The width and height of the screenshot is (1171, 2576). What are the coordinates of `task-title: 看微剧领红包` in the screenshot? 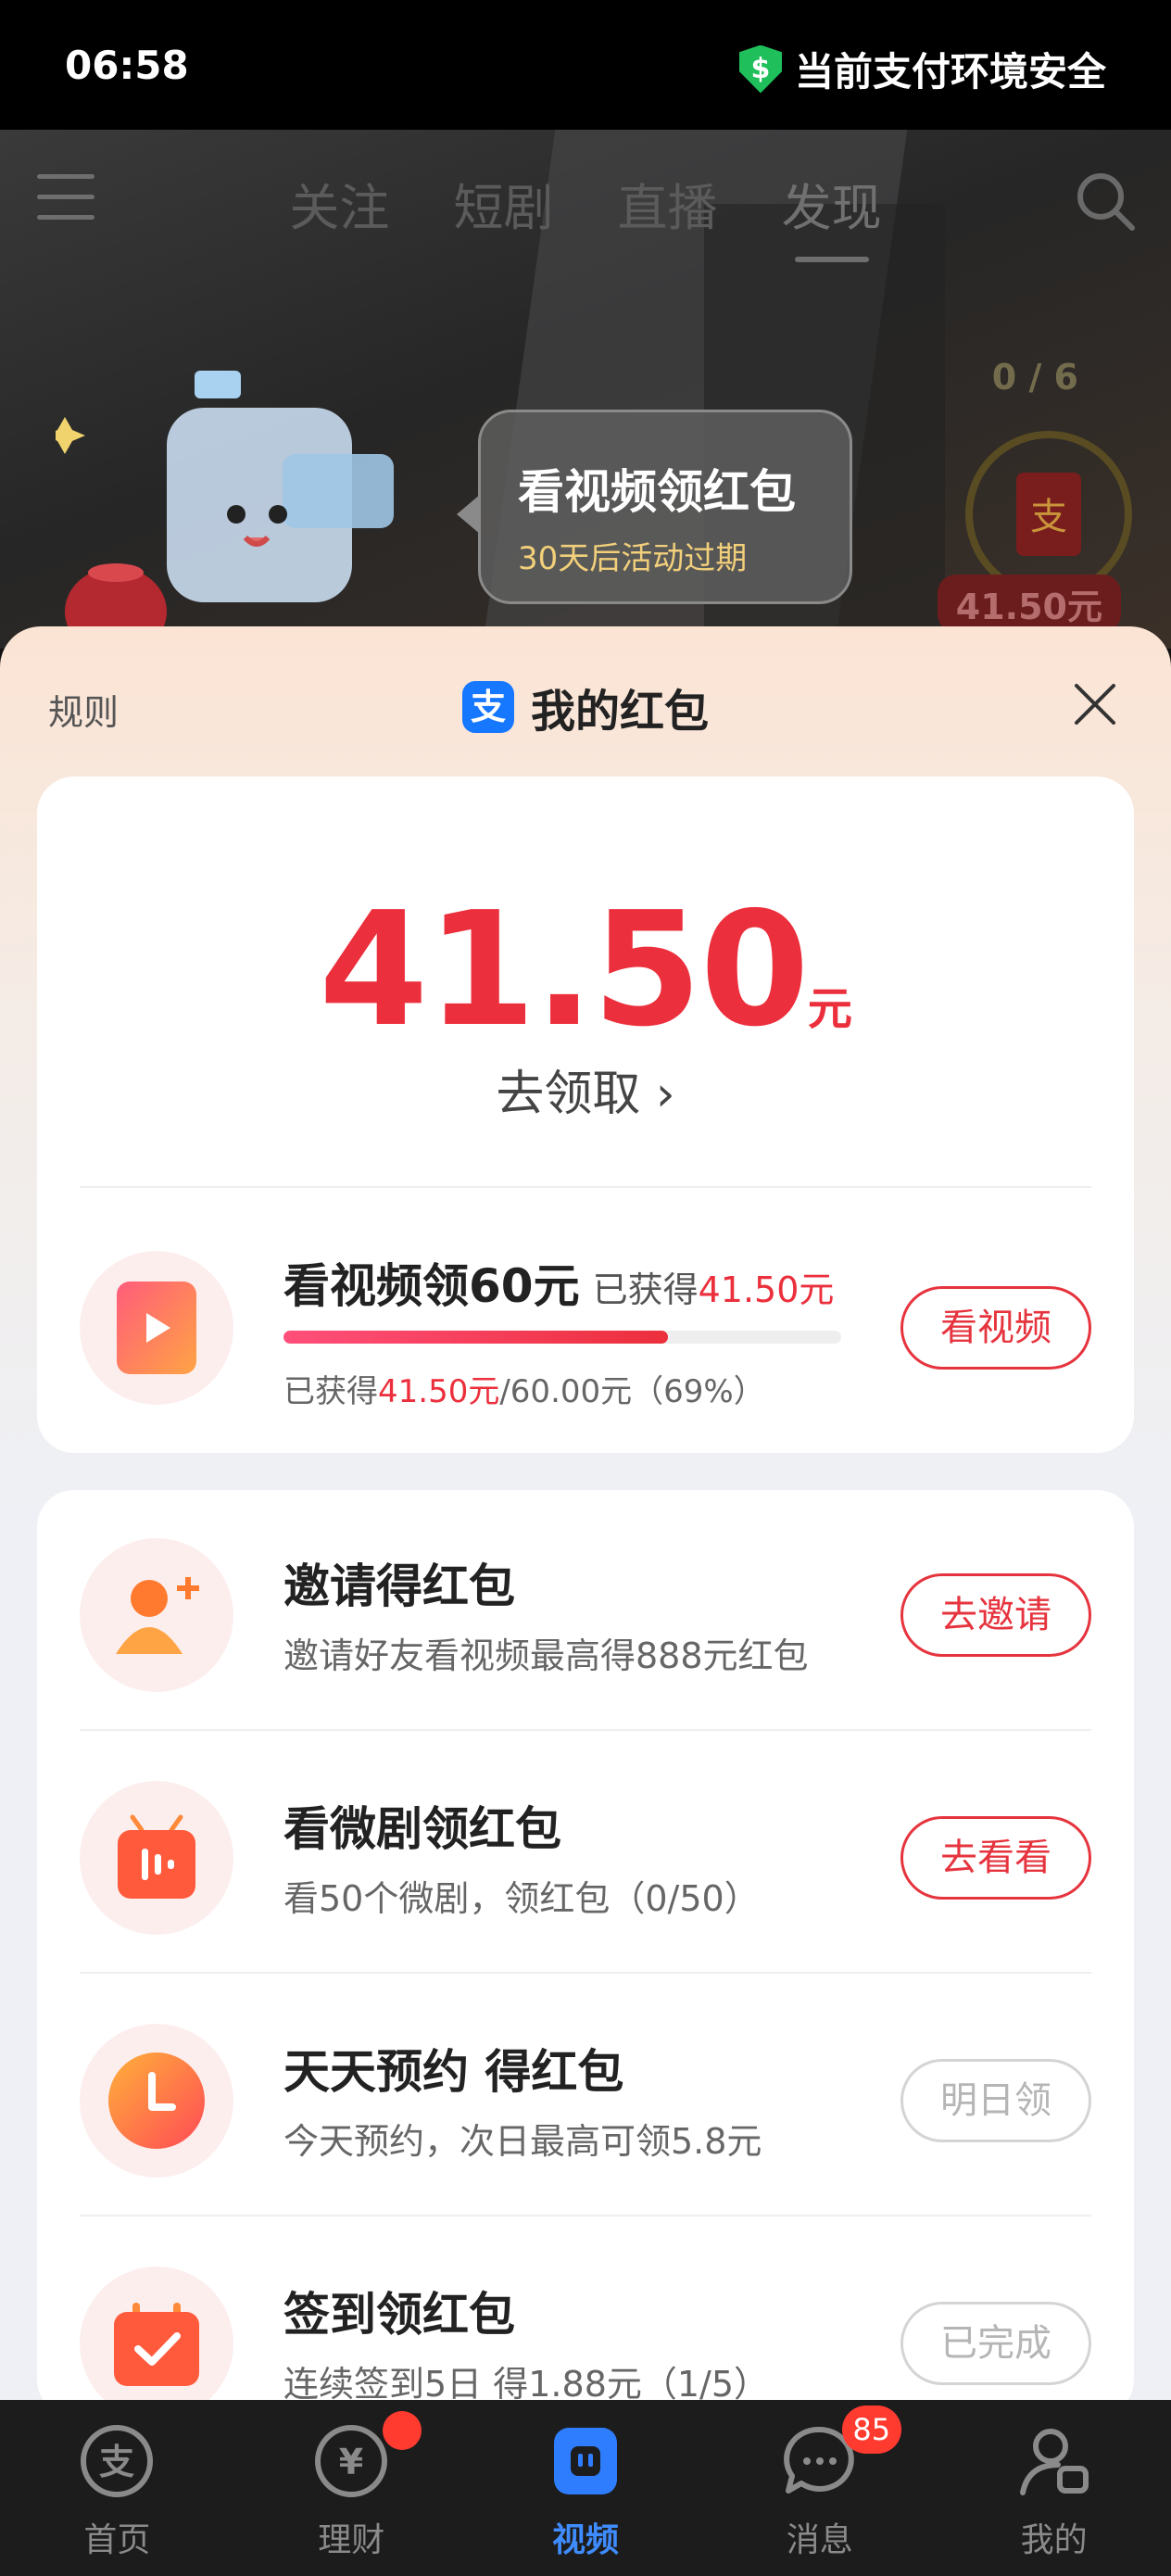 It's located at (422, 1829).